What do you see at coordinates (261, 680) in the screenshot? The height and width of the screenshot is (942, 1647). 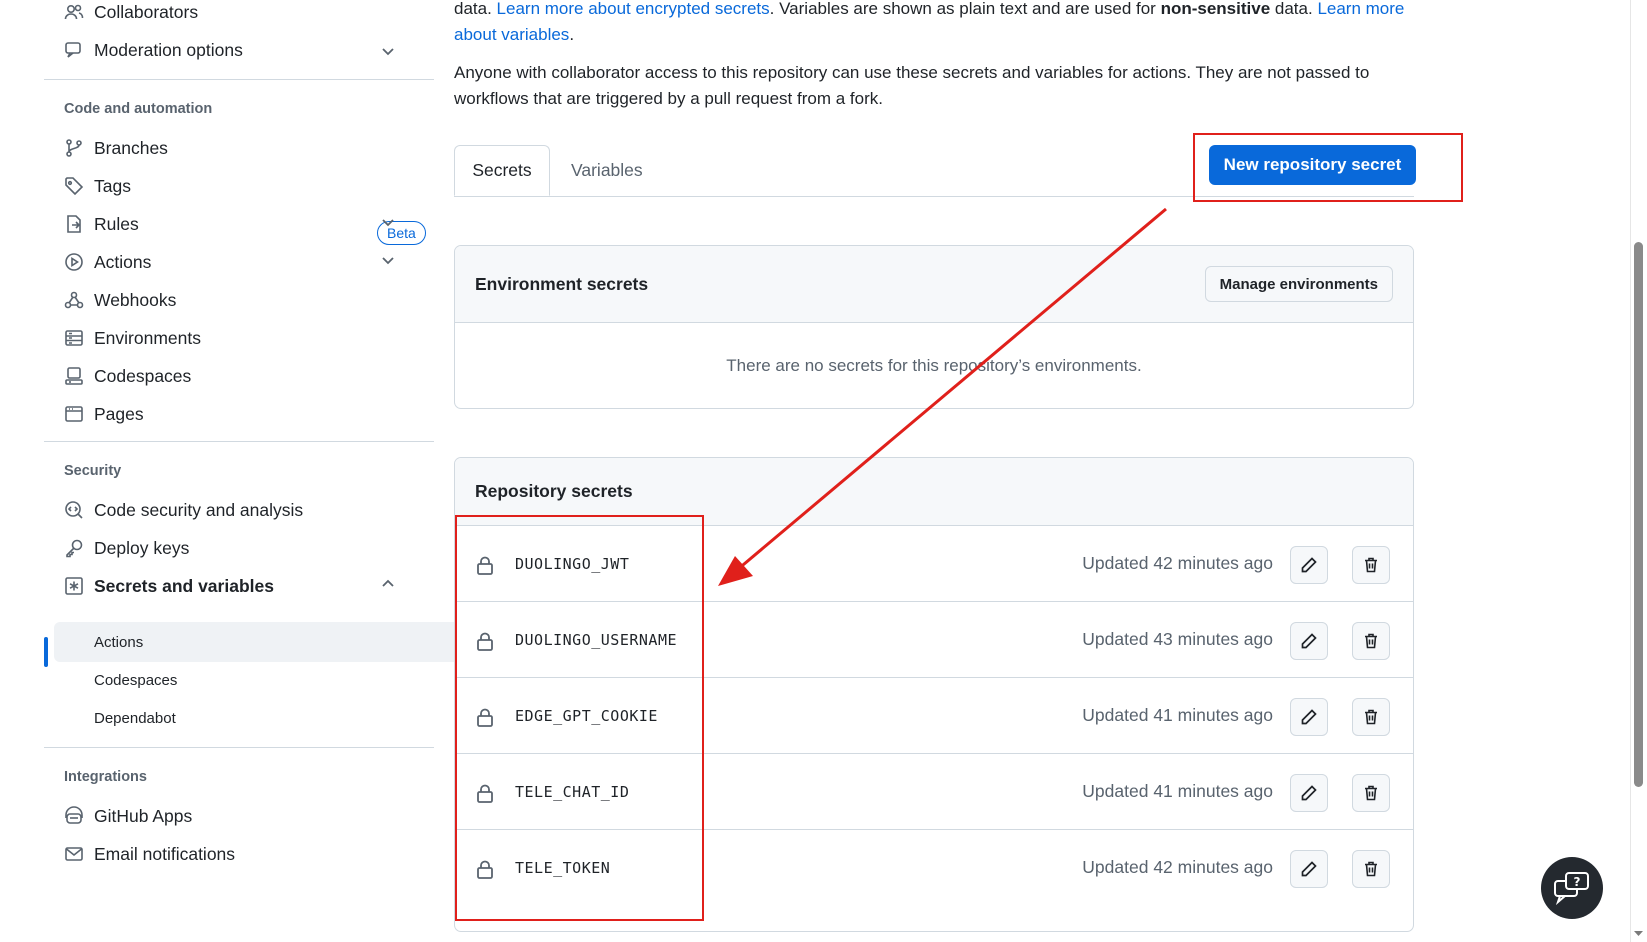 I see `sidebar-subitem-codespaces: Codespaces` at bounding box center [261, 680].